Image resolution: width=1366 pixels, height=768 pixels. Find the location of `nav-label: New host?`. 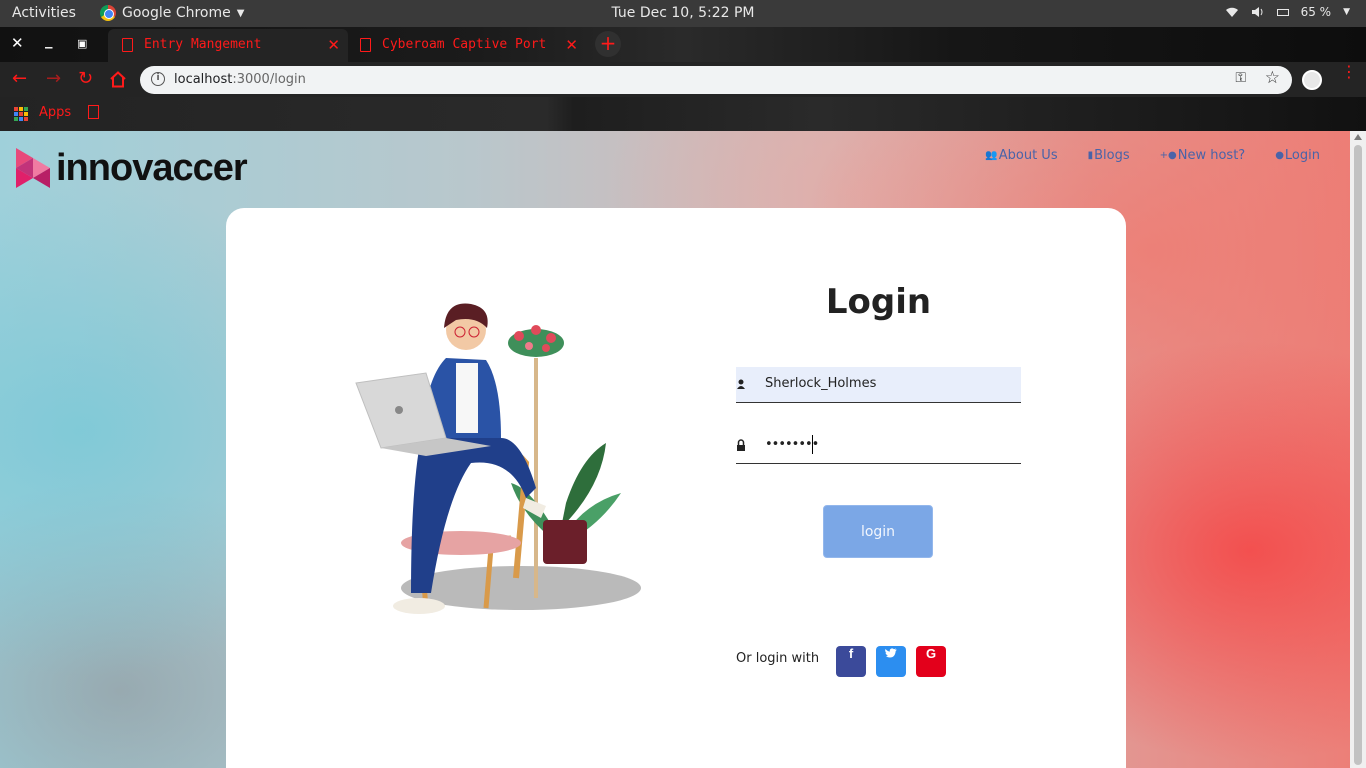

nav-label: New host? is located at coordinates (1211, 155).